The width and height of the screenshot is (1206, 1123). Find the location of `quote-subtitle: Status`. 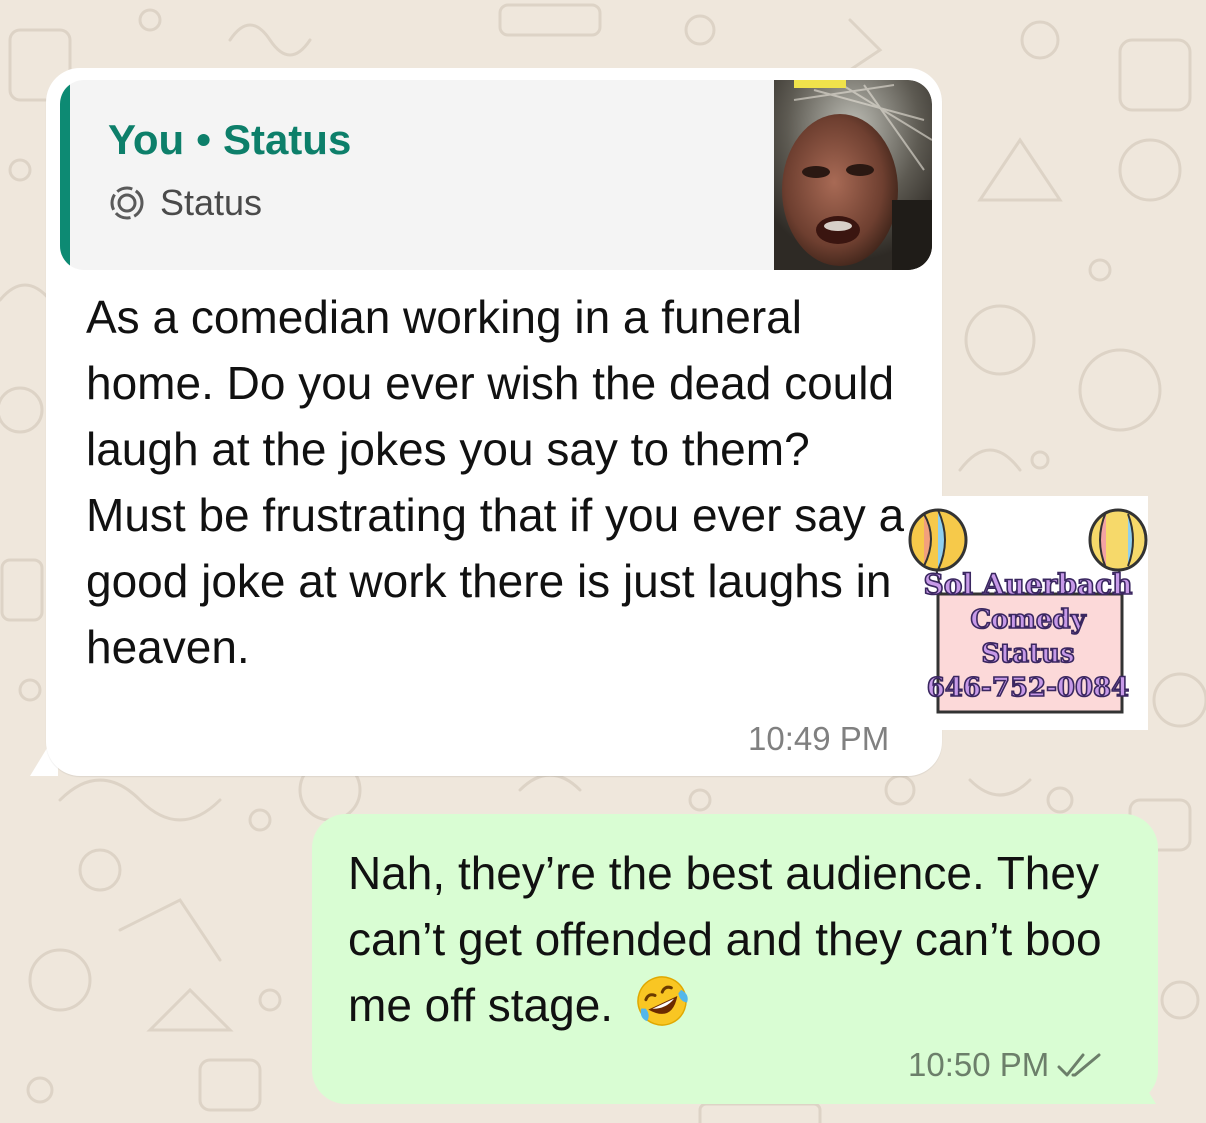

quote-subtitle: Status is located at coordinates (211, 202).